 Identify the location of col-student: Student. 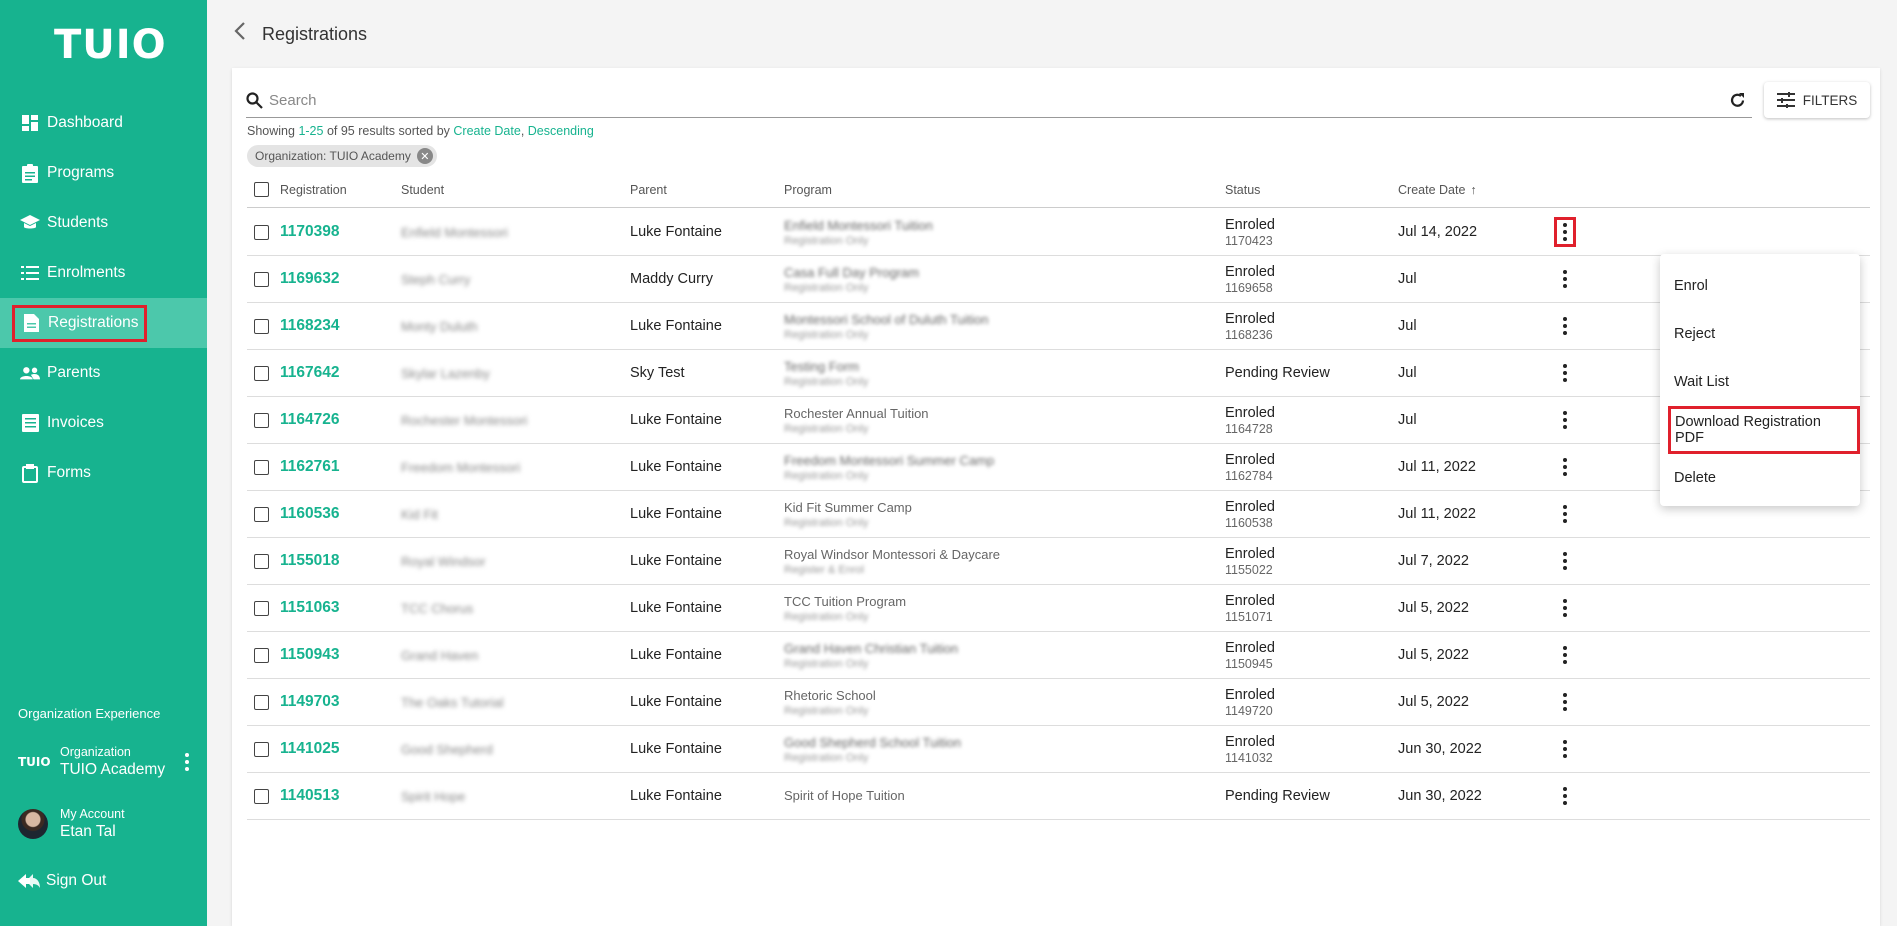
(422, 189).